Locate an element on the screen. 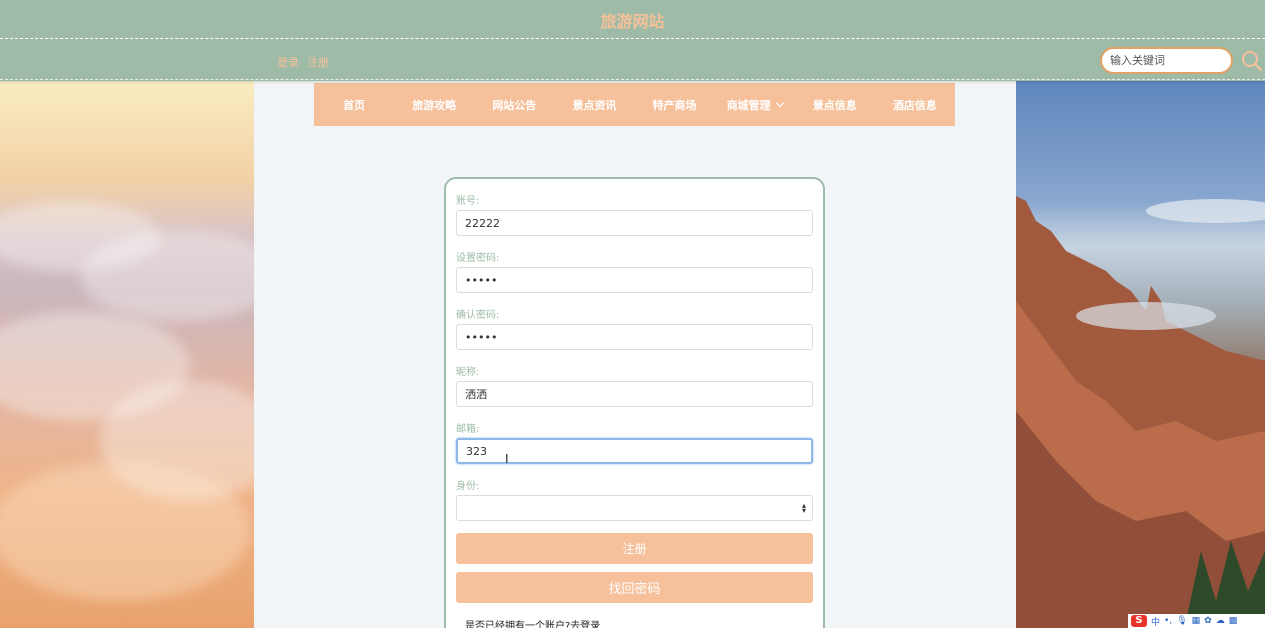 Image resolution: width=1265 pixels, height=628 pixels. search-icon is located at coordinates (1252, 61).